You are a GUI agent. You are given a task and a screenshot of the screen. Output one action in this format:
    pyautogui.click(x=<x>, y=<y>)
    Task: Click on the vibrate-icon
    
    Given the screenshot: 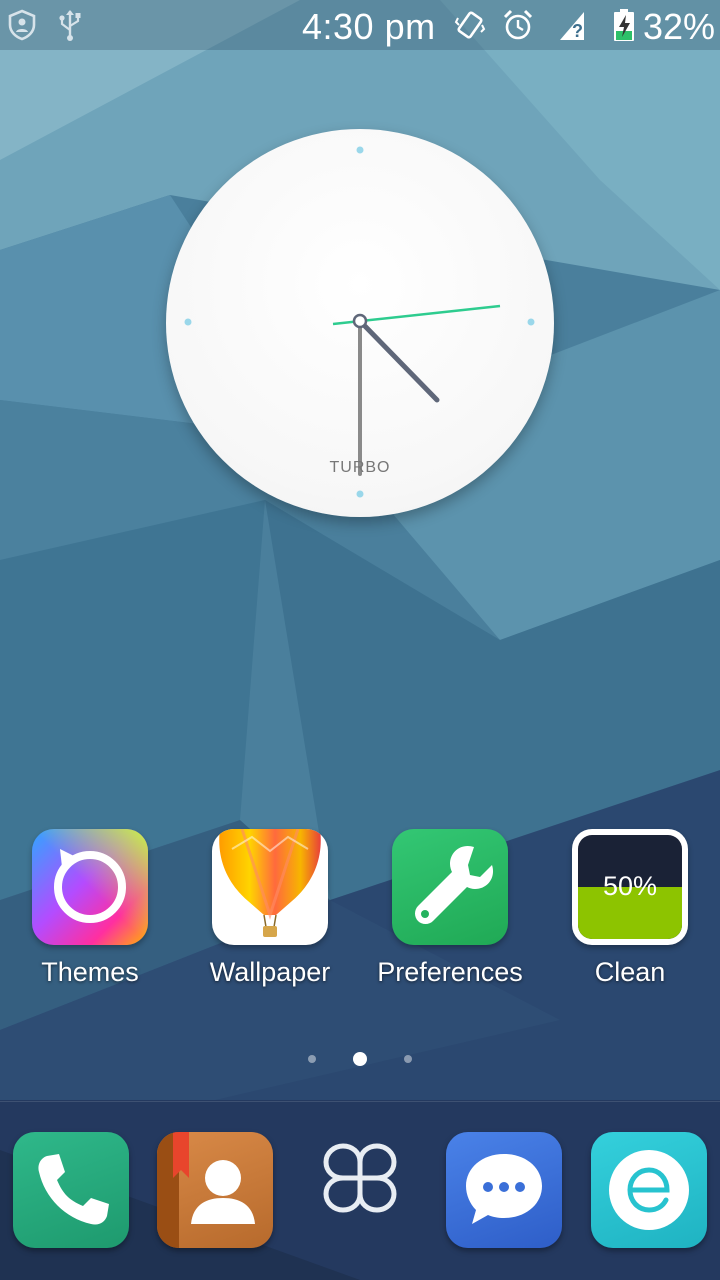 What is the action you would take?
    pyautogui.click(x=470, y=25)
    